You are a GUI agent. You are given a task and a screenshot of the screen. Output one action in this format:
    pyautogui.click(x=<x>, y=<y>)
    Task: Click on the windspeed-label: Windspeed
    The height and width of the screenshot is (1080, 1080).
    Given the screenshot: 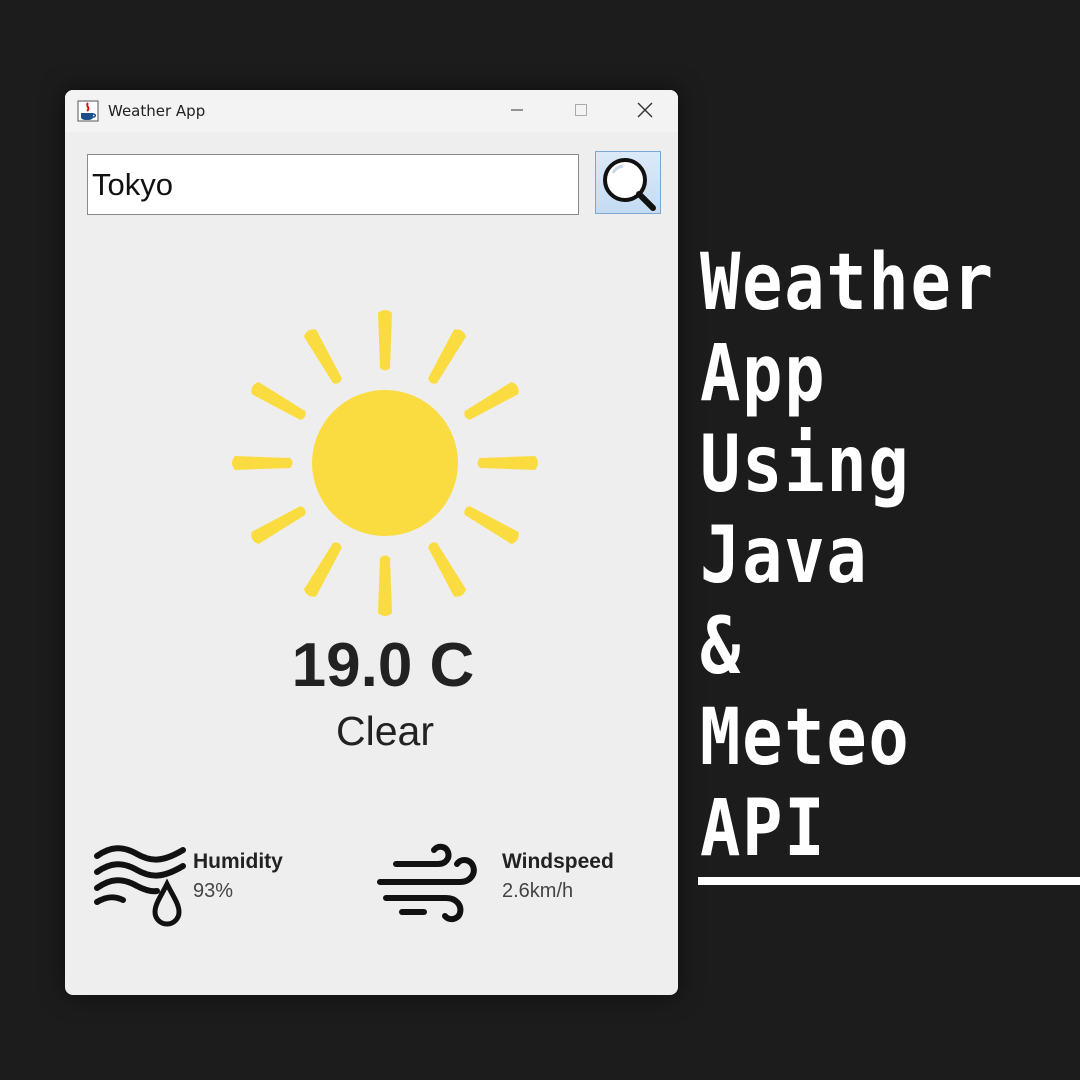 What is the action you would take?
    pyautogui.click(x=558, y=861)
    